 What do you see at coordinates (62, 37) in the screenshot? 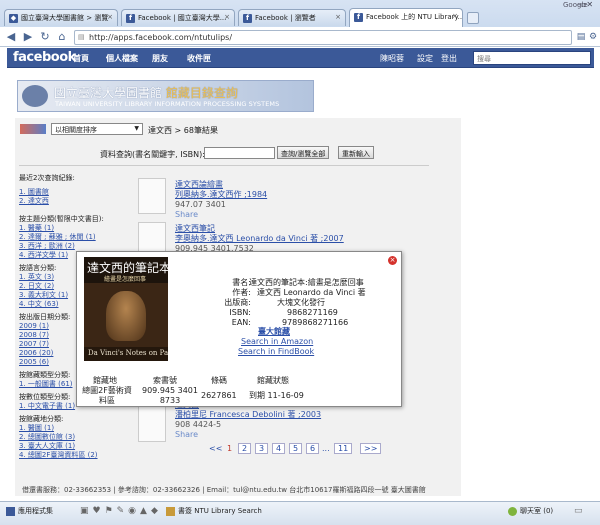
I see `home-icon: ⌂` at bounding box center [62, 37].